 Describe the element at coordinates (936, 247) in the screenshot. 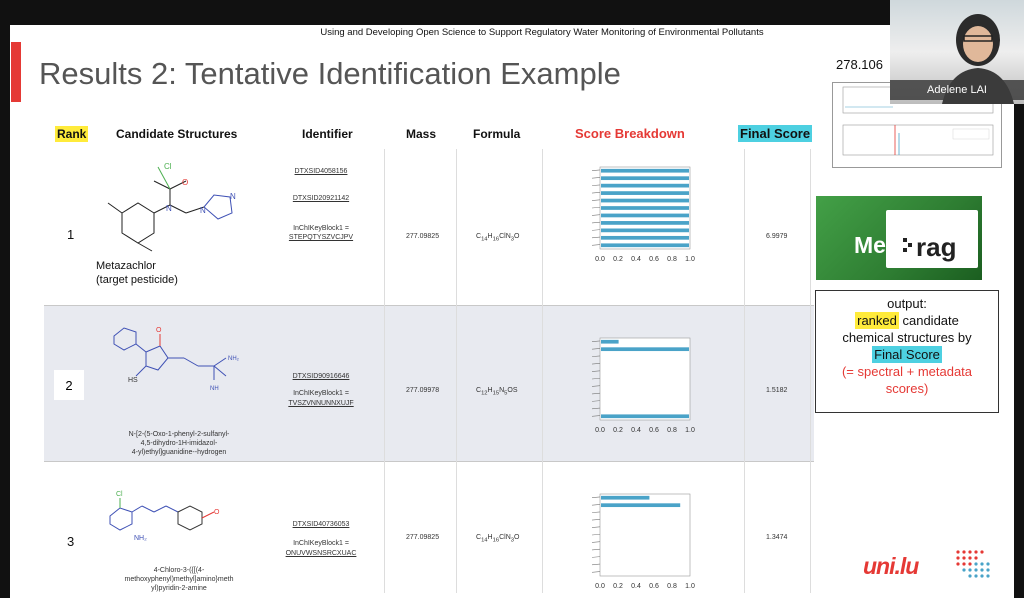

I see `metfrag-logo-frag: rag` at that location.